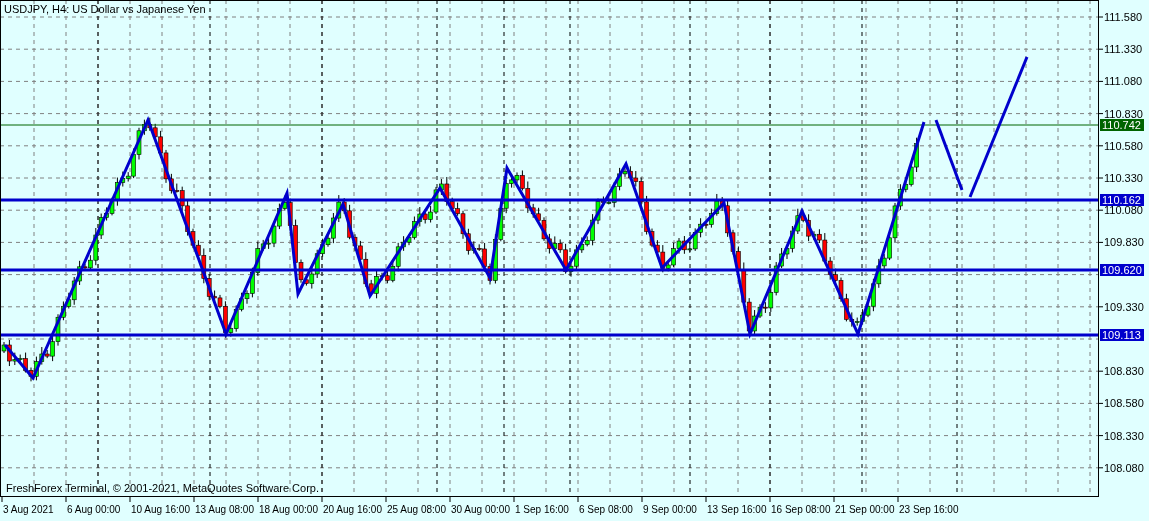  Describe the element at coordinates (93, 505) in the screenshot. I see `time-axis-label: 6 Aug 00:00` at that location.